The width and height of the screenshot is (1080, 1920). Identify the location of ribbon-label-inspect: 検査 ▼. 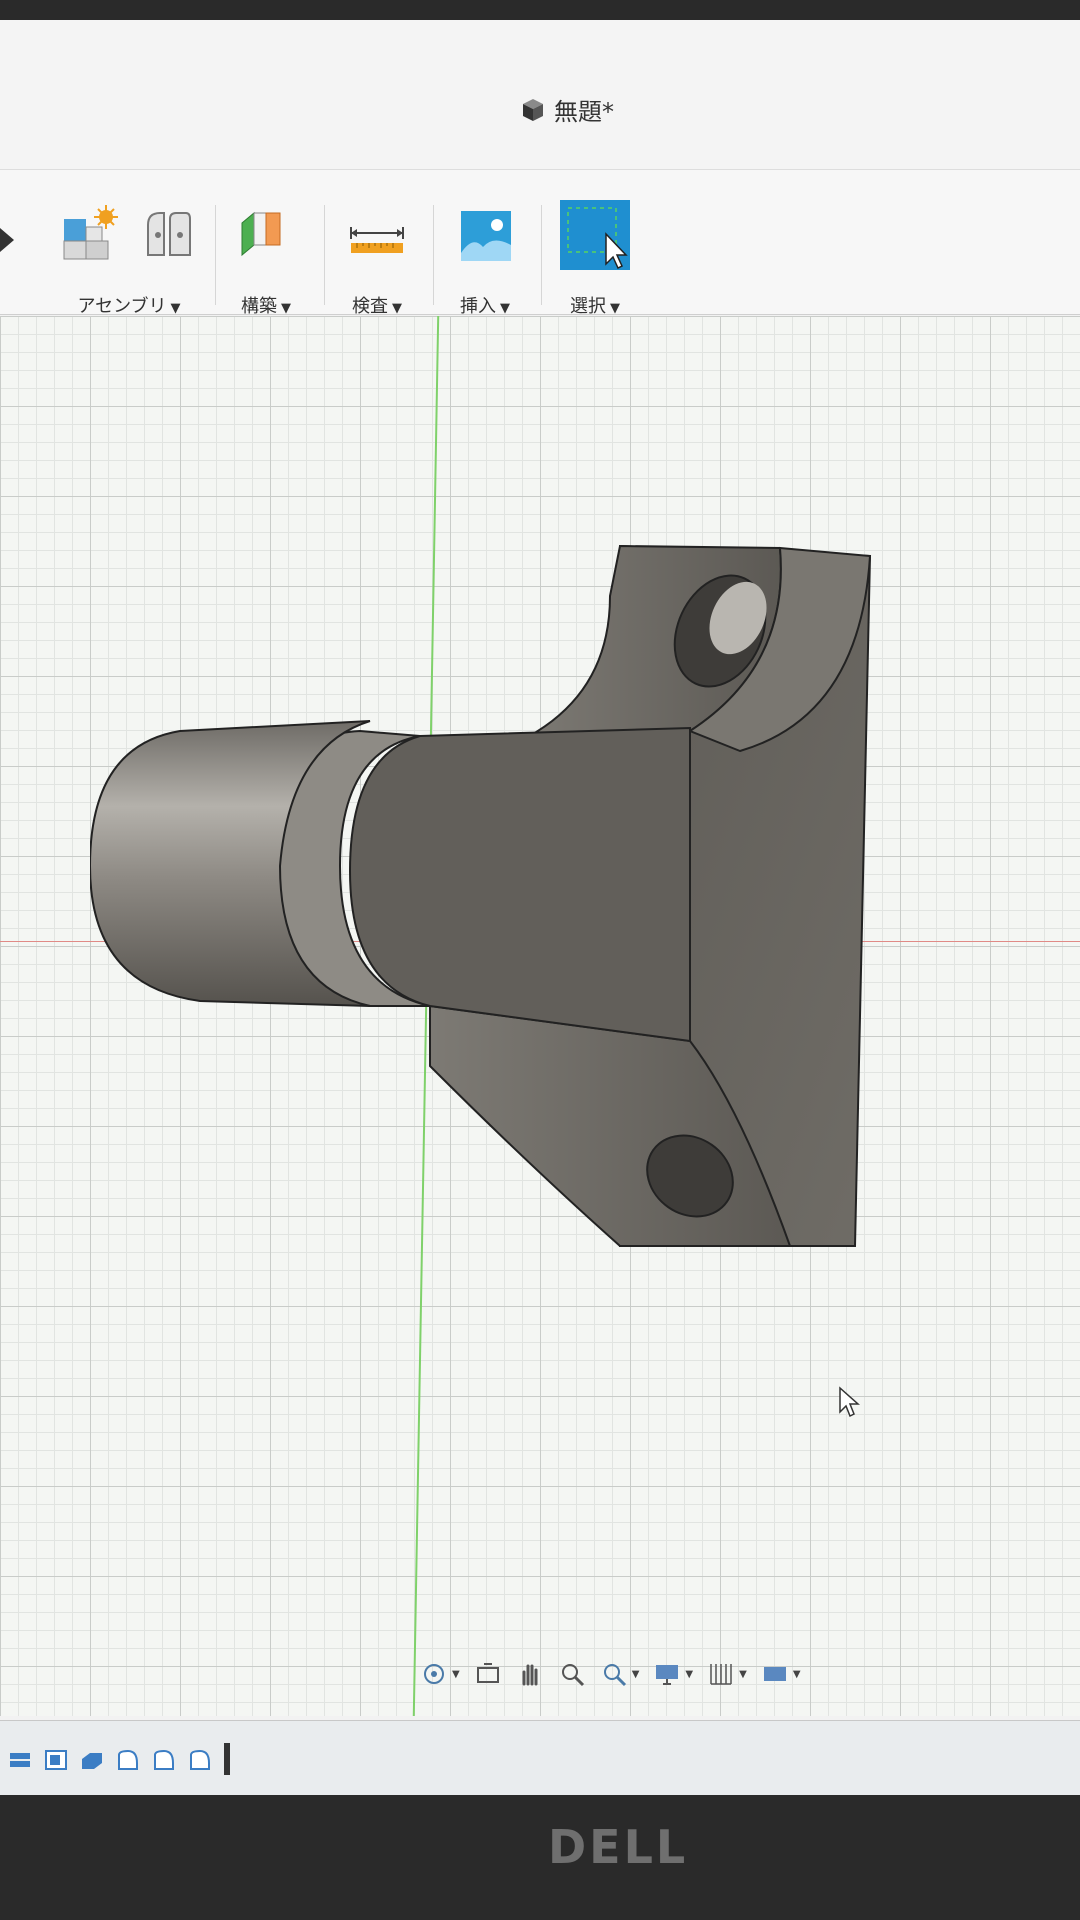
(377, 306).